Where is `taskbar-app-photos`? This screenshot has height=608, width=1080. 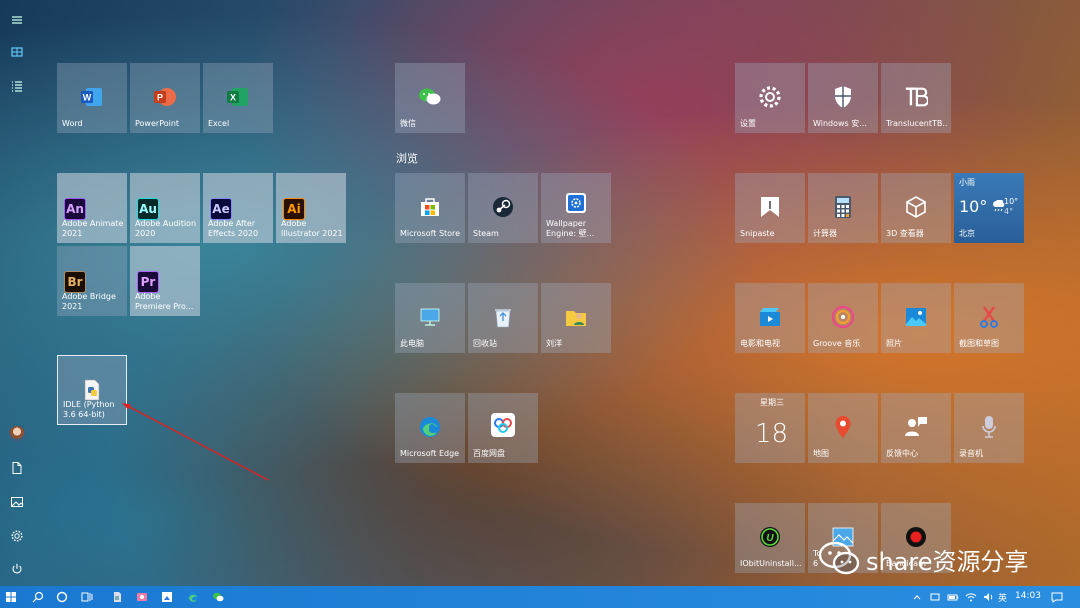 taskbar-app-photos is located at coordinates (142, 597).